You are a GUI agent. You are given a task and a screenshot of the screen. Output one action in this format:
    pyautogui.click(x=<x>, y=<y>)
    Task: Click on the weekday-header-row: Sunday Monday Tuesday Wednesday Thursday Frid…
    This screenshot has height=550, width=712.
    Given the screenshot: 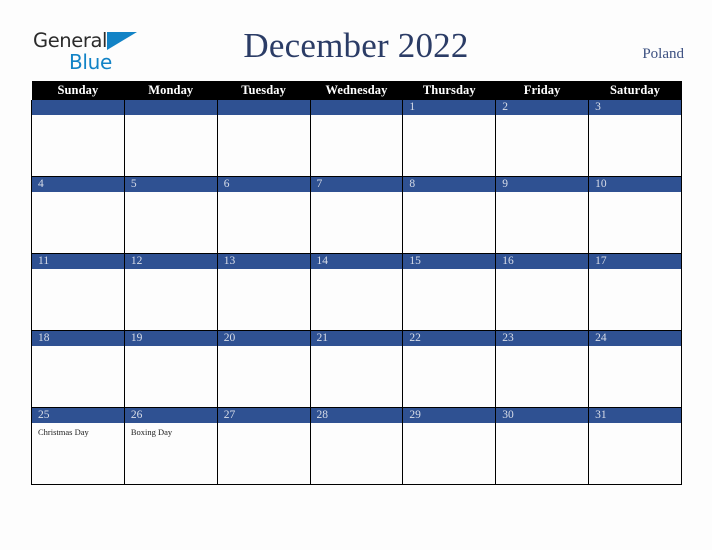 What is the action you would take?
    pyautogui.click(x=356, y=90)
    